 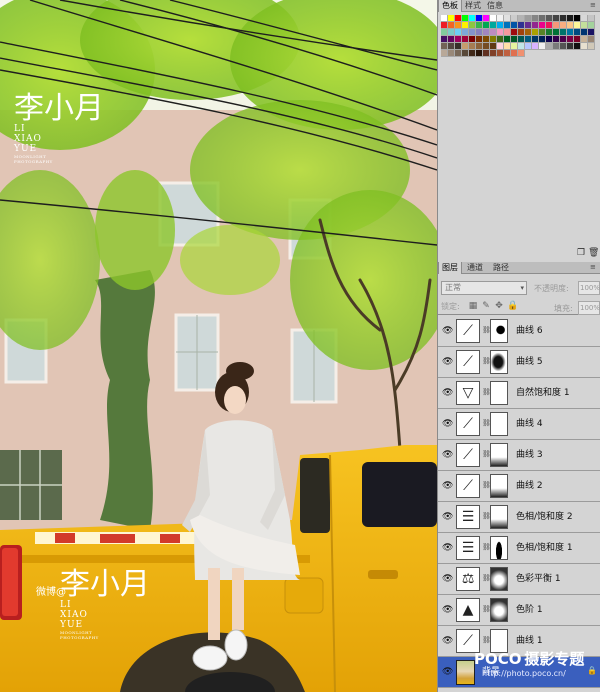 What do you see at coordinates (593, 253) in the screenshot?
I see `delete-swatch-icon: 🗑` at bounding box center [593, 253].